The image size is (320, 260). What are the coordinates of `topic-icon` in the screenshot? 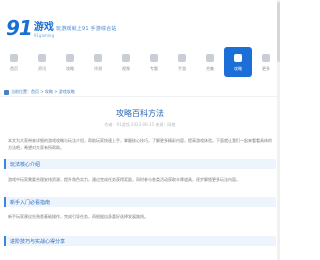 It's located at (154, 57).